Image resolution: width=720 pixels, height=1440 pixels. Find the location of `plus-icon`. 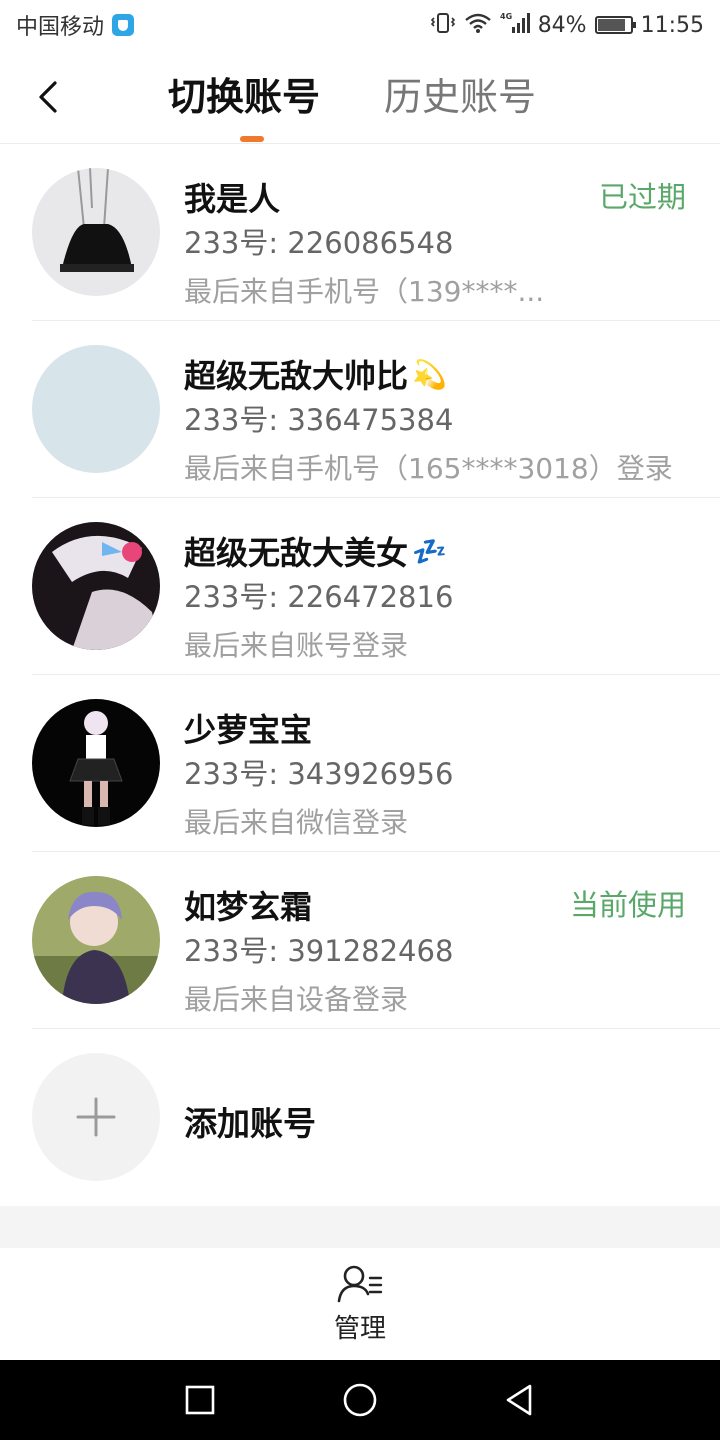

plus-icon is located at coordinates (96, 1117).